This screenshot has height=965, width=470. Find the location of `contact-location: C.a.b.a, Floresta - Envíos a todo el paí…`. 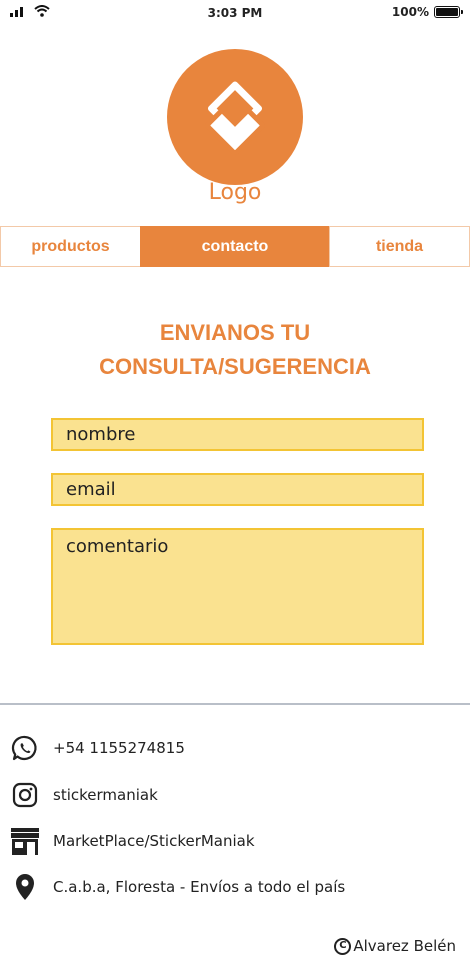

contact-location: C.a.b.a, Floresta - Envíos a todo el paí… is located at coordinates (177, 887).